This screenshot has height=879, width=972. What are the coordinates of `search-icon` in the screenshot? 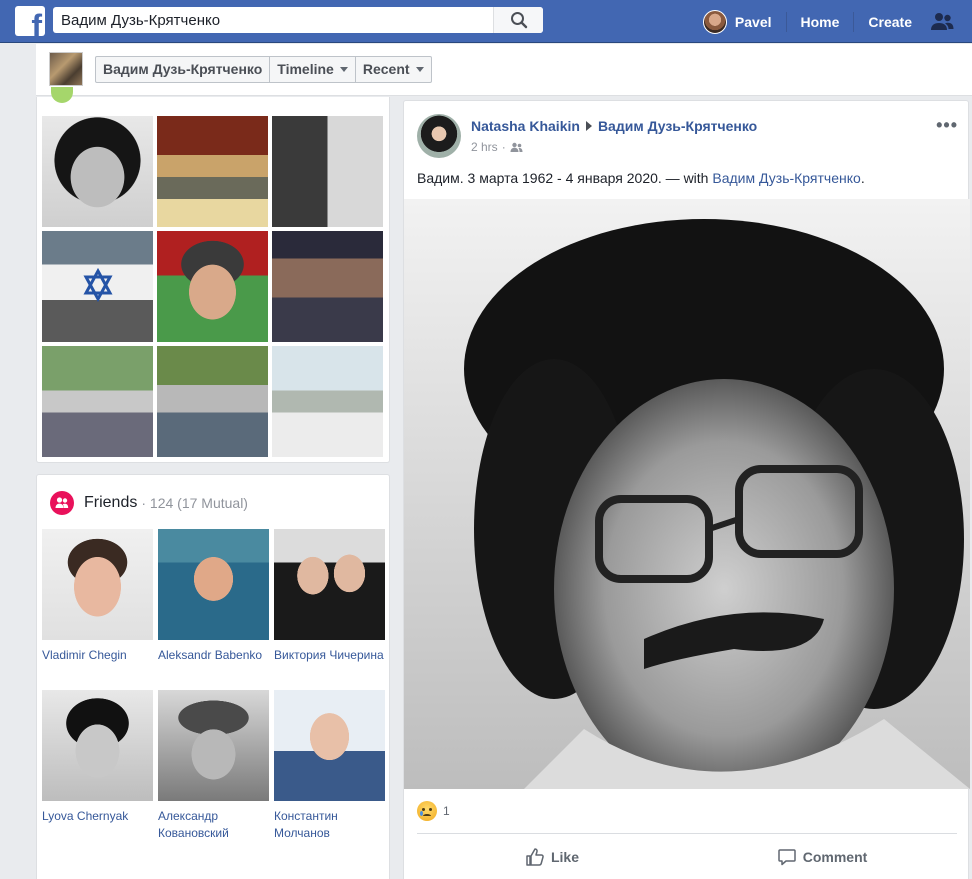 It's located at (519, 20).